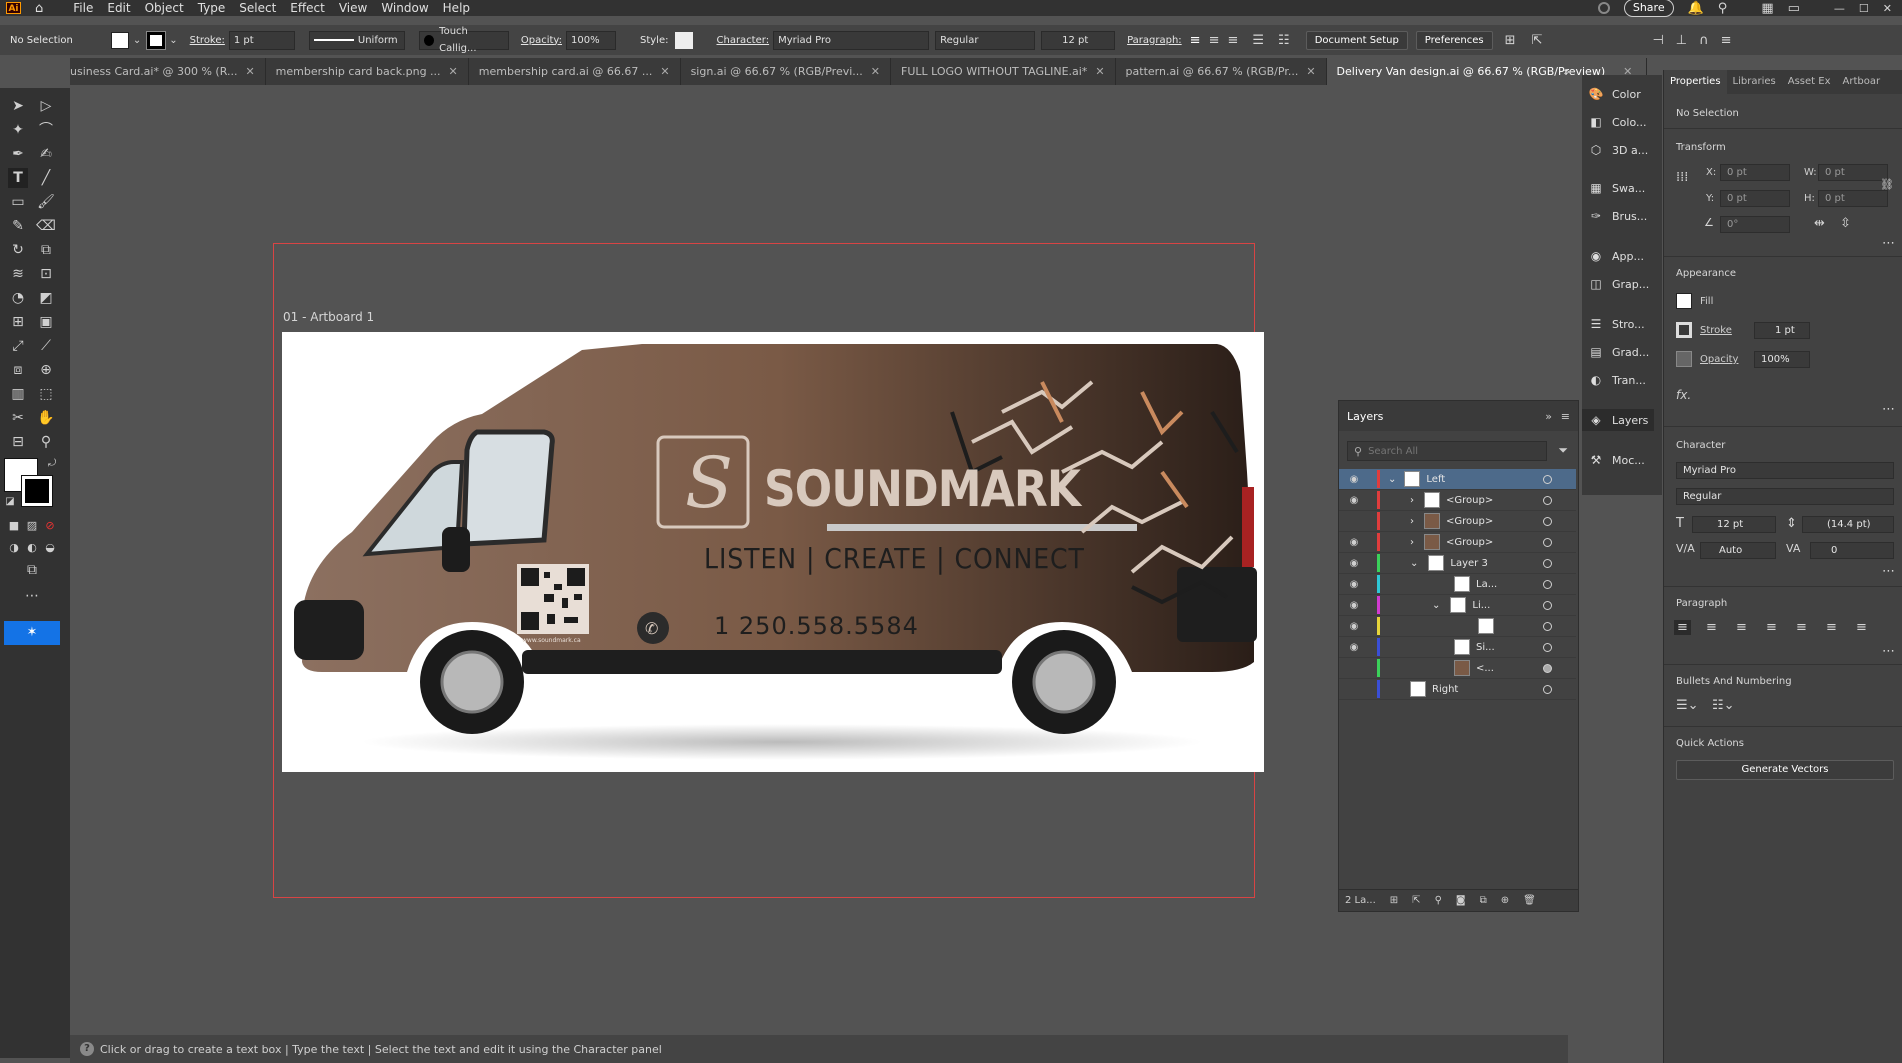 This screenshot has height=1063, width=1902. What do you see at coordinates (328, 317) in the screenshot?
I see `artboard-label: 01 - Artboard 1` at bounding box center [328, 317].